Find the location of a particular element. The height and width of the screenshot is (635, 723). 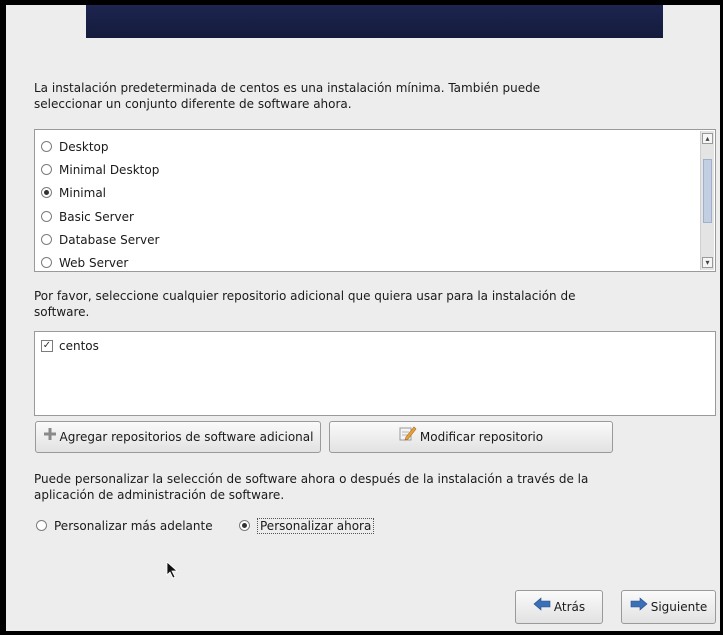

checkbox-checked-icon: ✓ is located at coordinates (47, 345).